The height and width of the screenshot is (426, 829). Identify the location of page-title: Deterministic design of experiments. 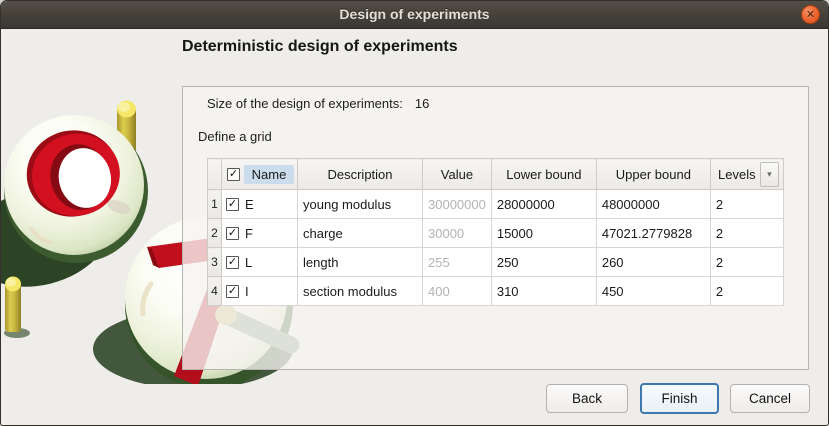
(320, 46).